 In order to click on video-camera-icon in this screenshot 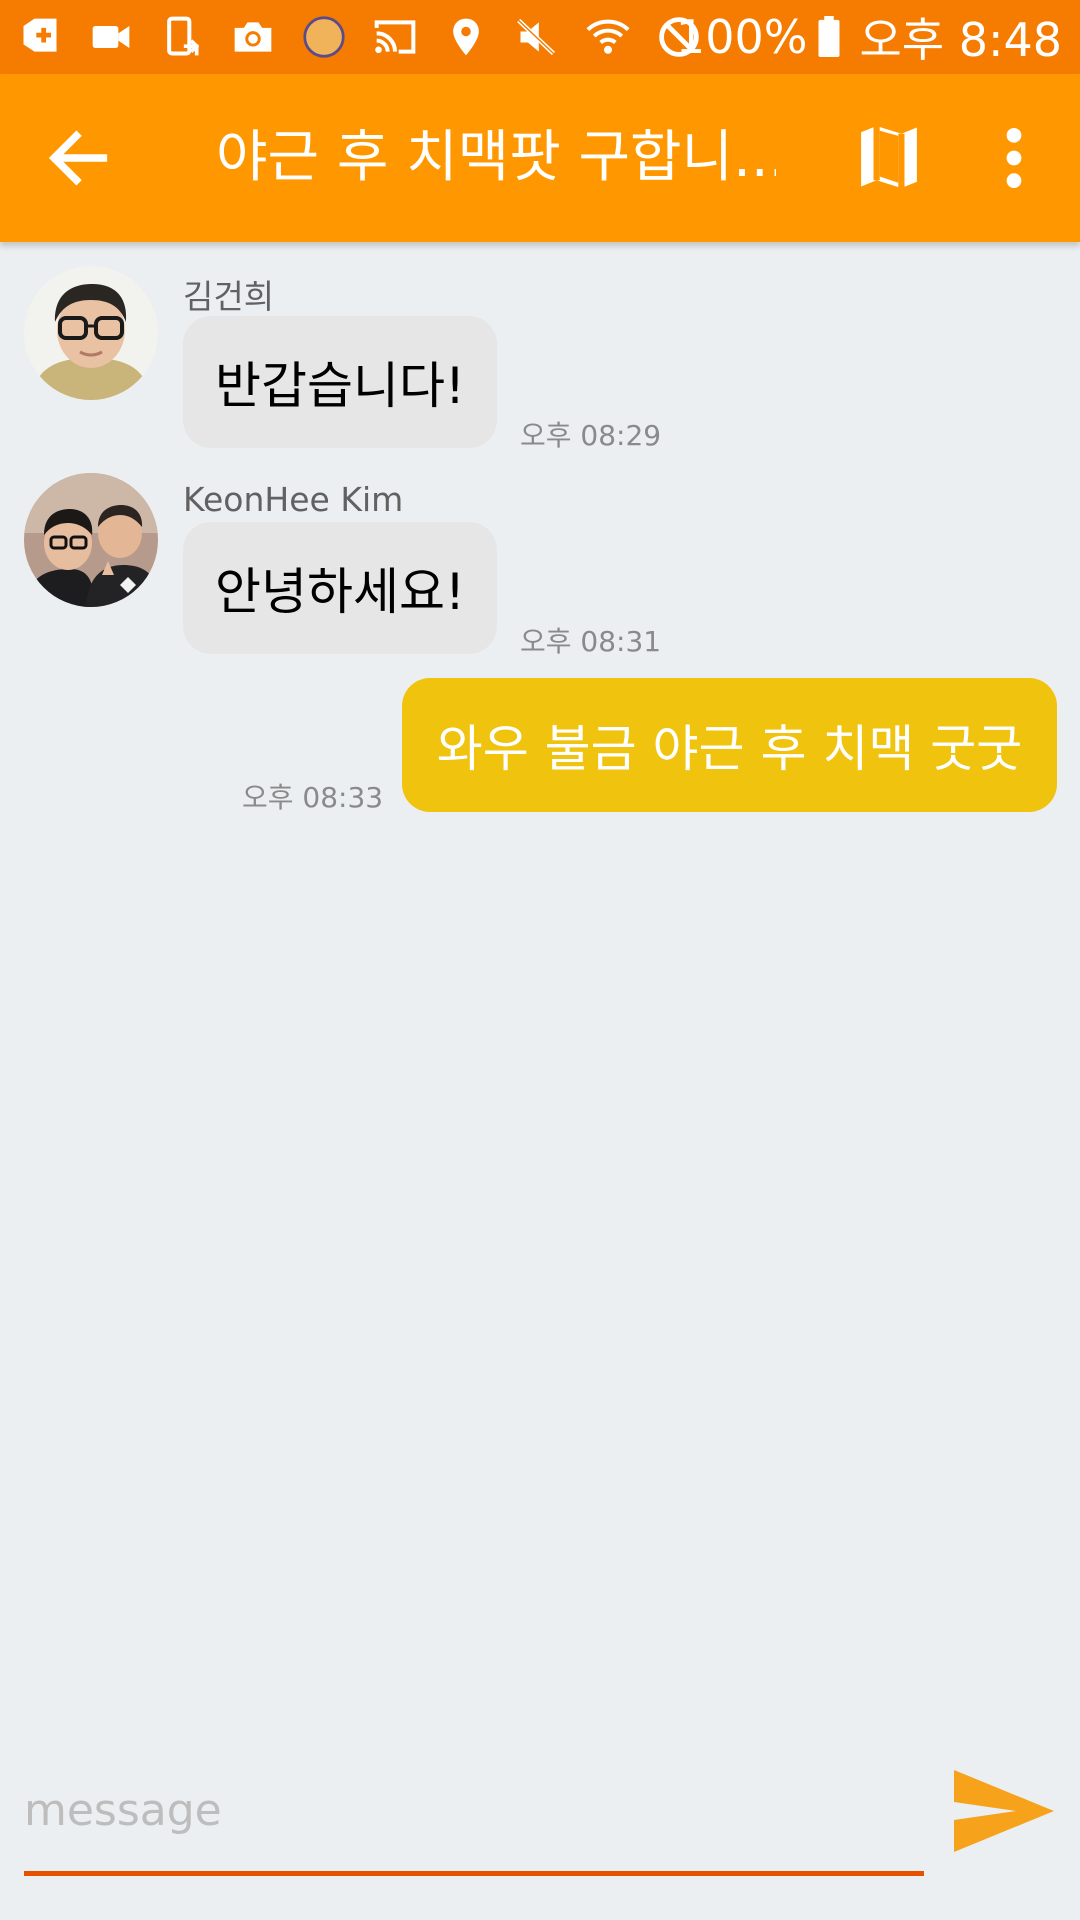, I will do `click(111, 37)`.